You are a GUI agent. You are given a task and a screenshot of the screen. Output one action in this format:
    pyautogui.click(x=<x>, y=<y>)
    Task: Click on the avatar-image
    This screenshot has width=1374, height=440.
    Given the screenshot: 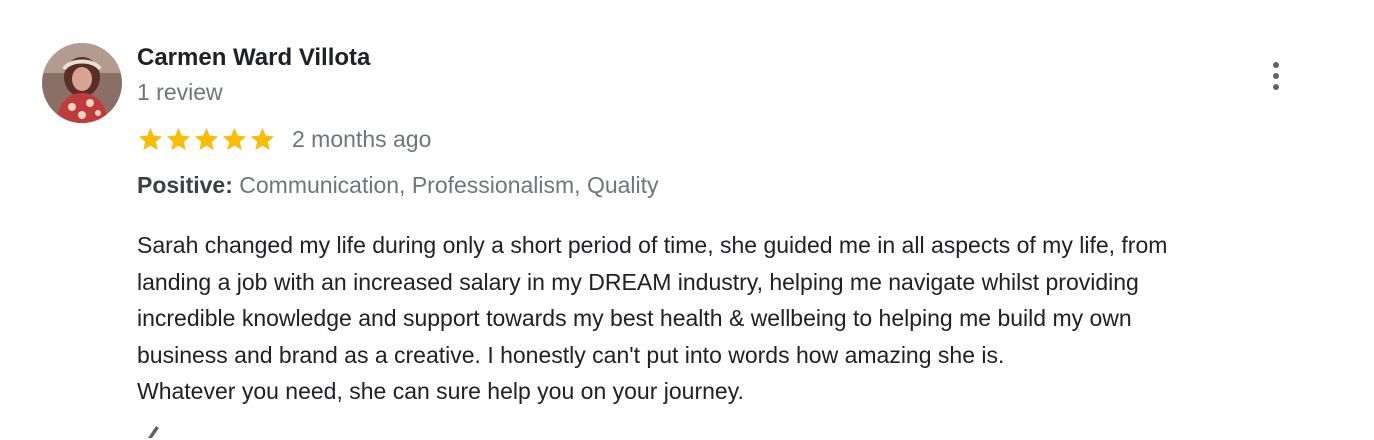 What is the action you would take?
    pyautogui.click(x=82, y=83)
    